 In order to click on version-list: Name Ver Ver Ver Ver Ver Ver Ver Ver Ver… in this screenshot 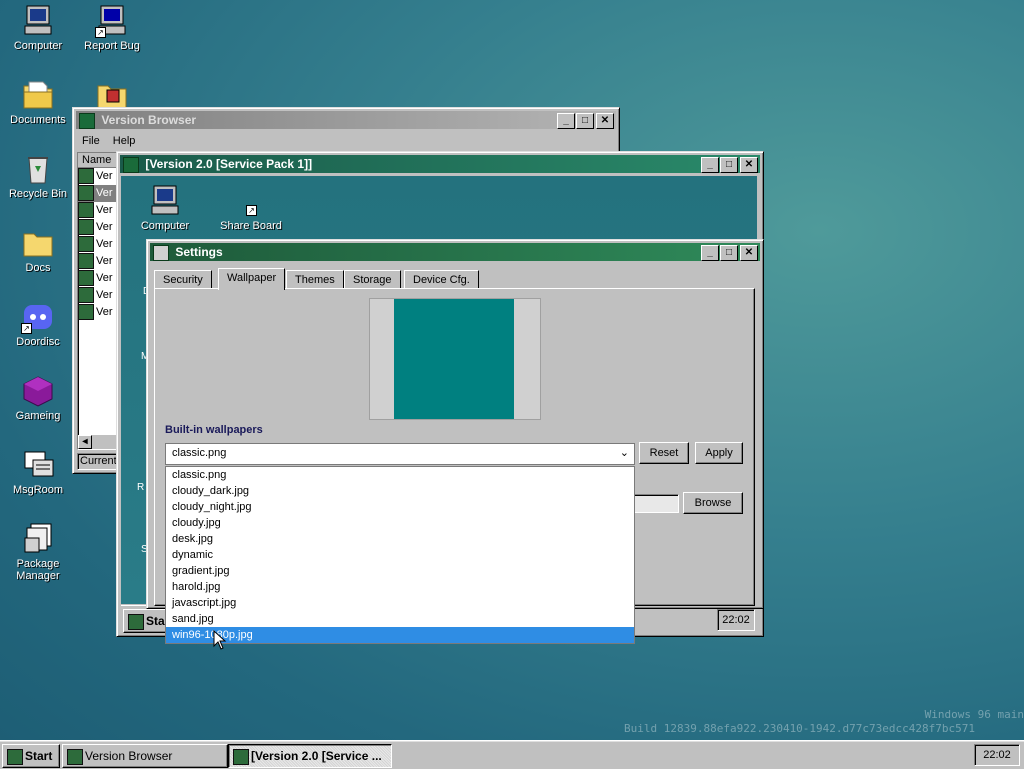, I will do `click(98, 301)`.